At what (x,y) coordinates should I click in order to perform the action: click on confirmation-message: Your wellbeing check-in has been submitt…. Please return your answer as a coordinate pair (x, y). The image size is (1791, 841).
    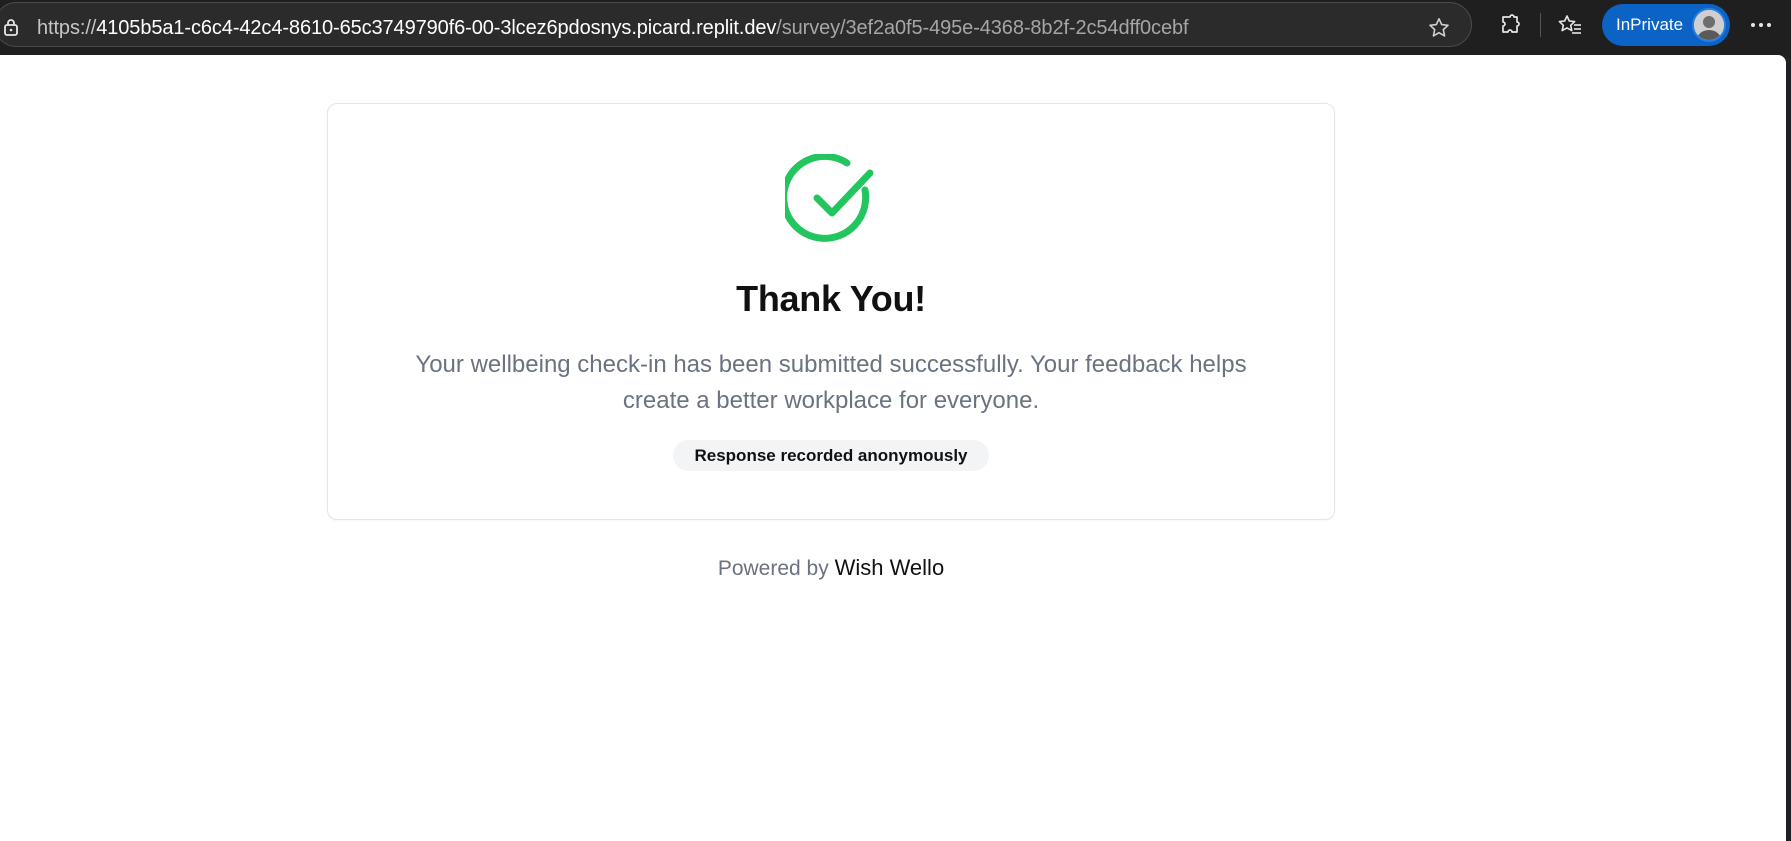
    Looking at the image, I should click on (831, 382).